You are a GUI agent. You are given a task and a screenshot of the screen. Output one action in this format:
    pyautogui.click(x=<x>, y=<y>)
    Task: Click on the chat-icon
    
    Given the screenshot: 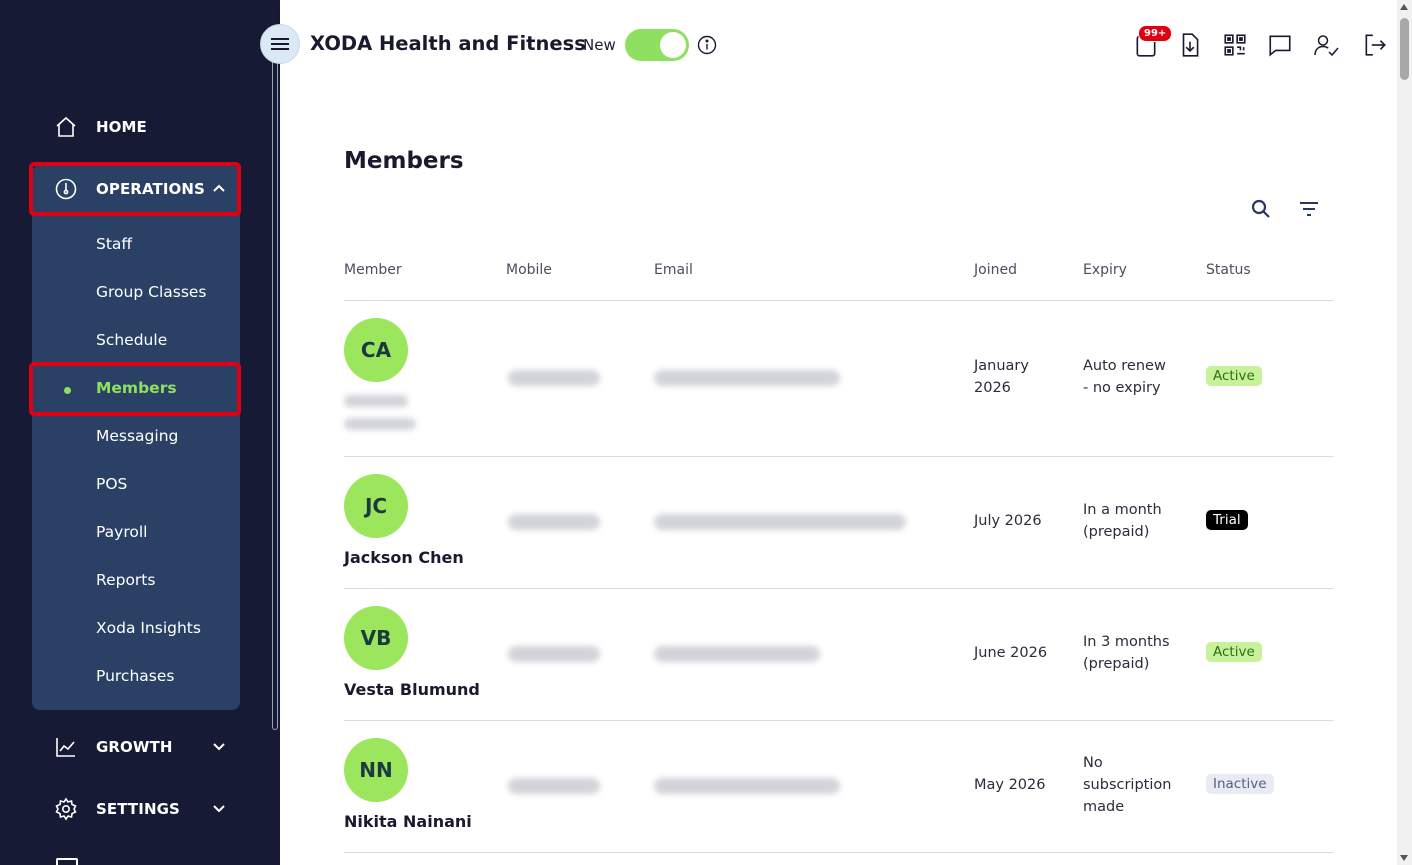 What is the action you would take?
    pyautogui.click(x=1280, y=45)
    